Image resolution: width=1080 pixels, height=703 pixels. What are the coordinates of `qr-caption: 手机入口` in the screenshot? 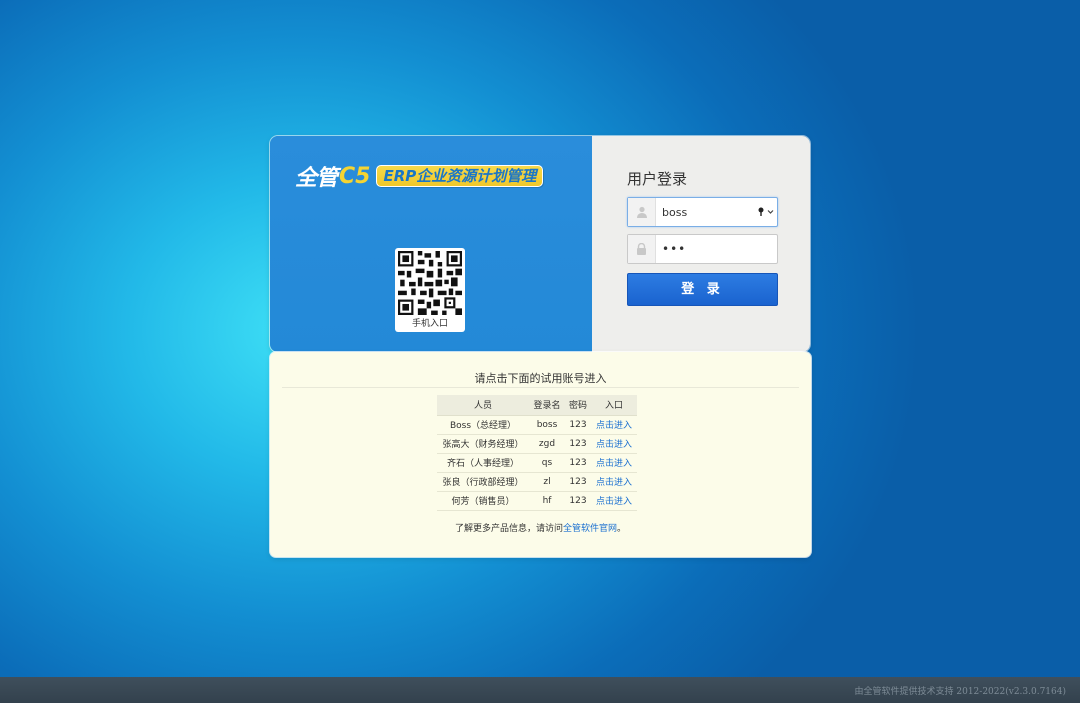 It's located at (429, 324).